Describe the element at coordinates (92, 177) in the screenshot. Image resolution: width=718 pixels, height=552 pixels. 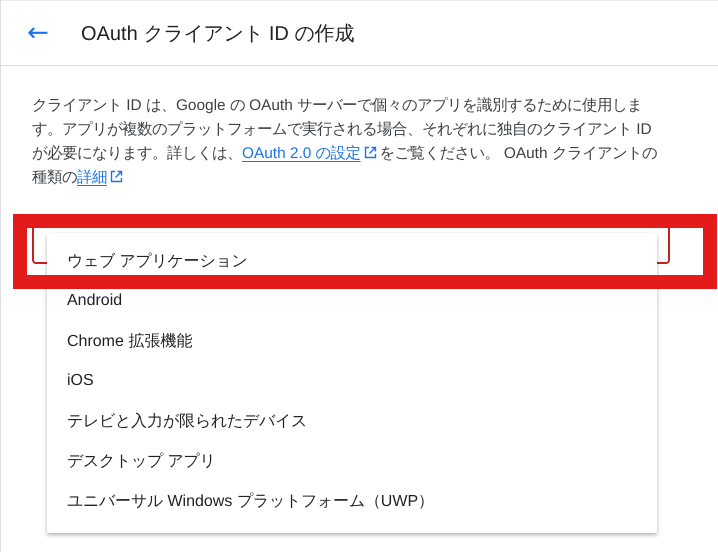
I see `help-link: 詳細` at that location.